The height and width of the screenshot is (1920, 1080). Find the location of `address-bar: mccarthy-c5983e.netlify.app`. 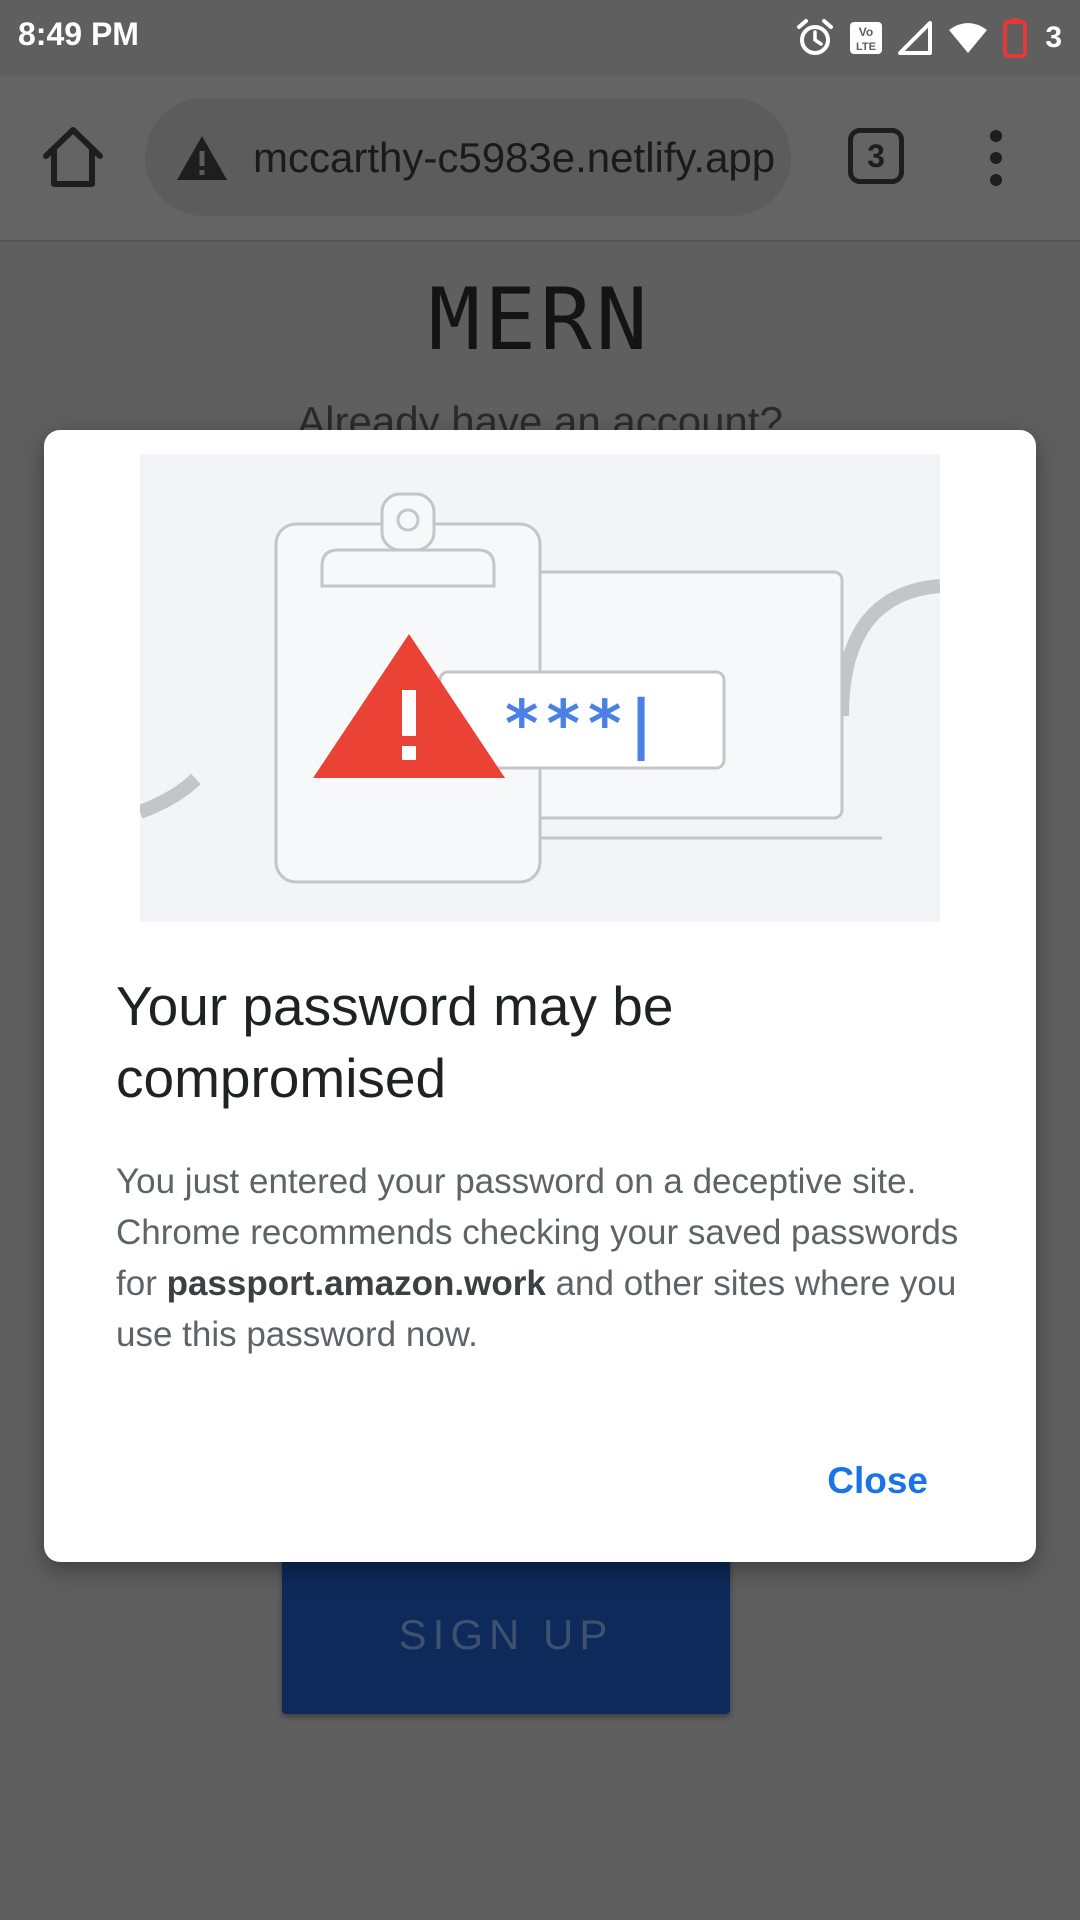

address-bar: mccarthy-c5983e.netlify.app is located at coordinates (468, 157).